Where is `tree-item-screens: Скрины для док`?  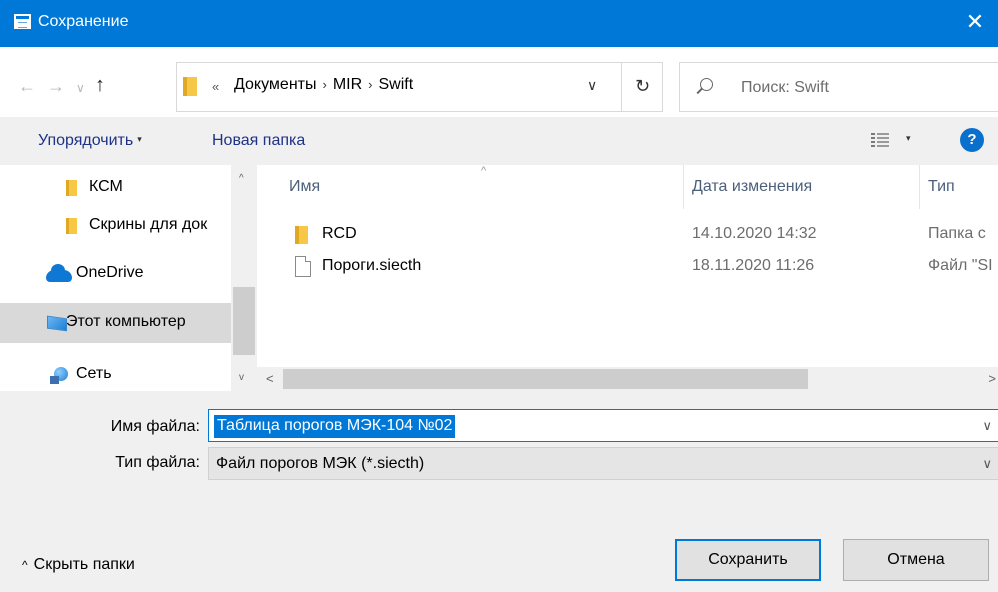 tree-item-screens: Скрины для док is located at coordinates (115, 225).